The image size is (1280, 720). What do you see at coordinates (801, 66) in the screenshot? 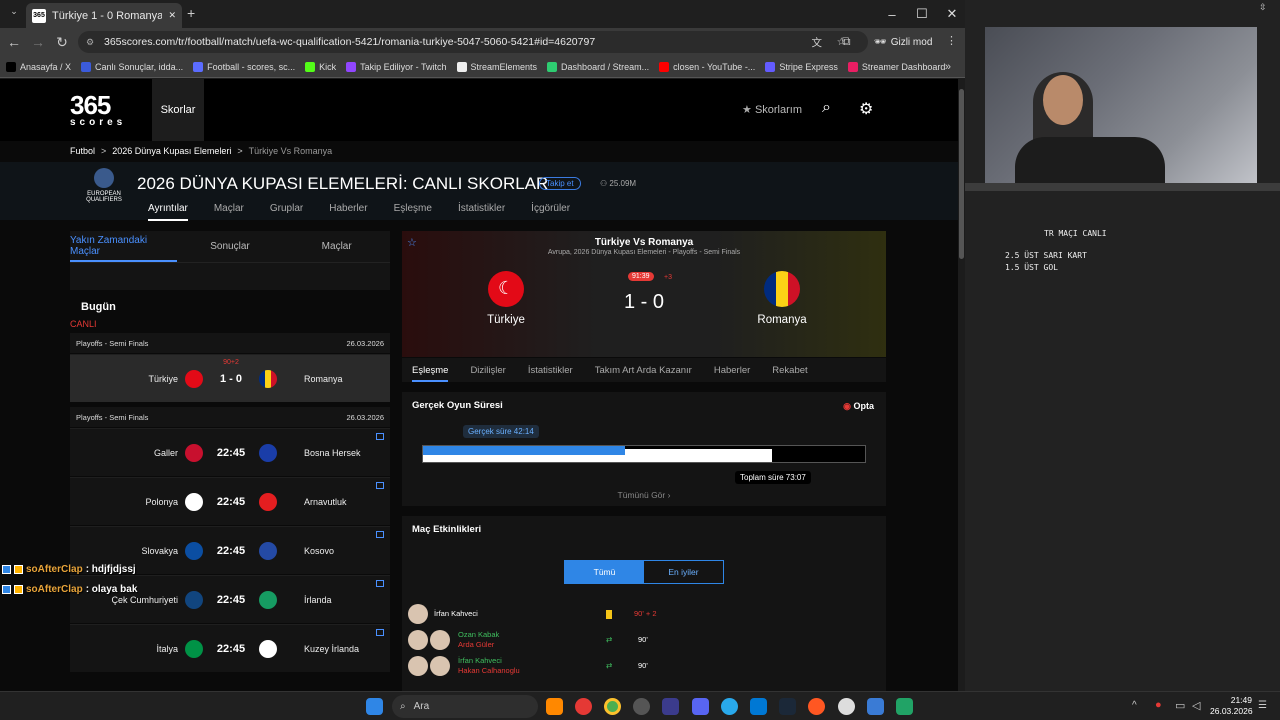
I see `bookmark-item: Stripe Express` at bounding box center [801, 66].